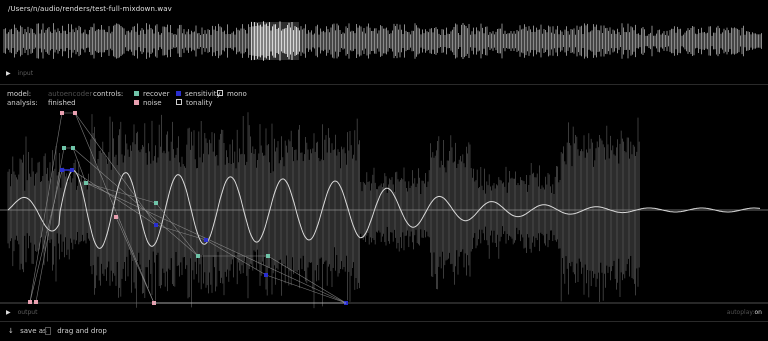 The image size is (768, 341). What do you see at coordinates (33, 331) in the screenshot?
I see `save-as-label: save as` at bounding box center [33, 331].